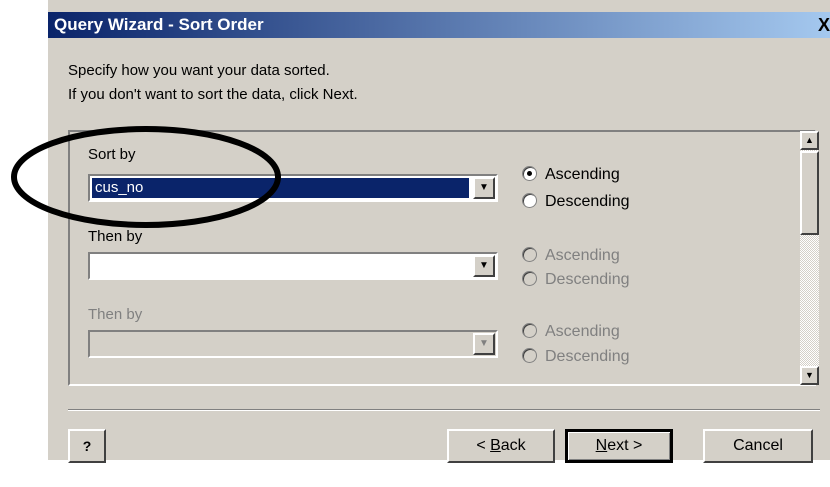 This screenshot has height=487, width=830. Describe the element at coordinates (280, 188) in the screenshot. I see `sort-by-value: cus_no` at that location.